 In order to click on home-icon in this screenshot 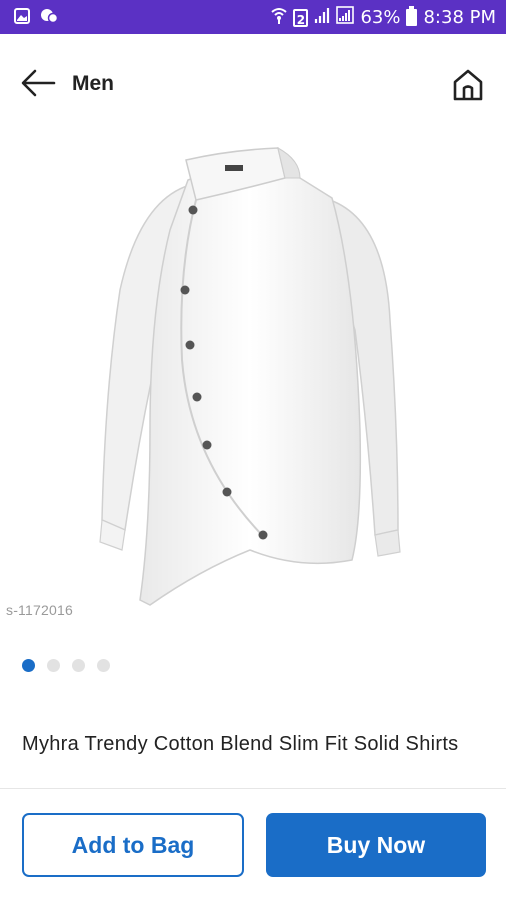, I will do `click(468, 85)`.